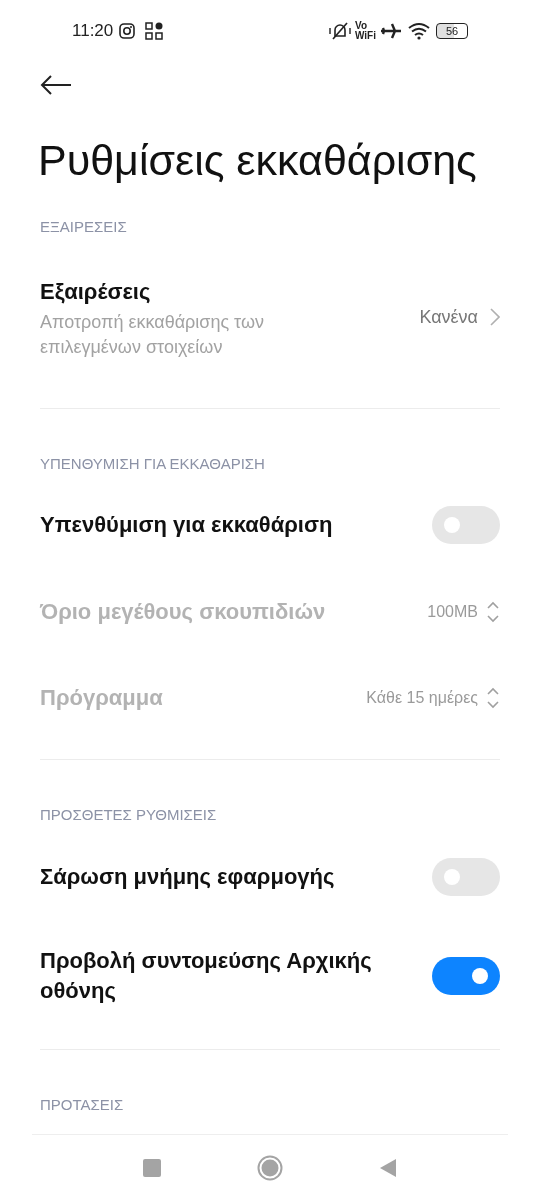  Describe the element at coordinates (183, 612) in the screenshot. I see `setting-label: Όριο μεγέθους σκουπιδιών` at that location.